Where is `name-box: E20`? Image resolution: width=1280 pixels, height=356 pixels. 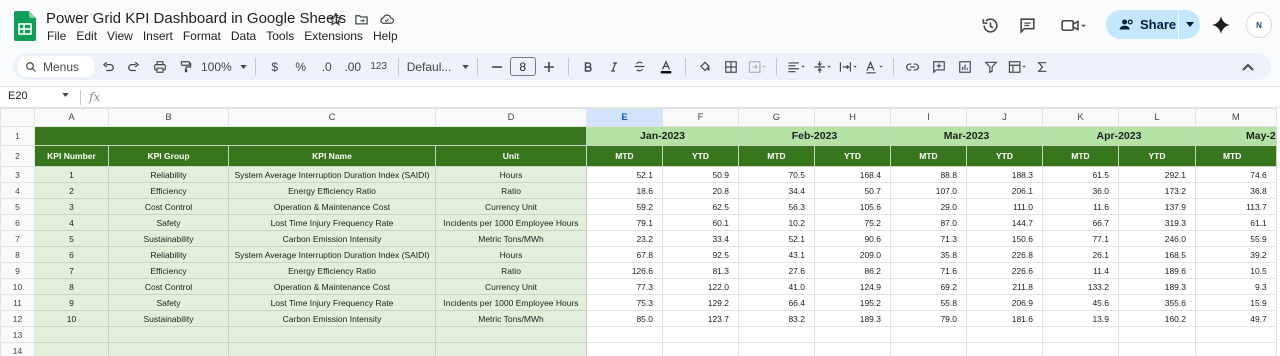 name-box: E20 is located at coordinates (18, 96).